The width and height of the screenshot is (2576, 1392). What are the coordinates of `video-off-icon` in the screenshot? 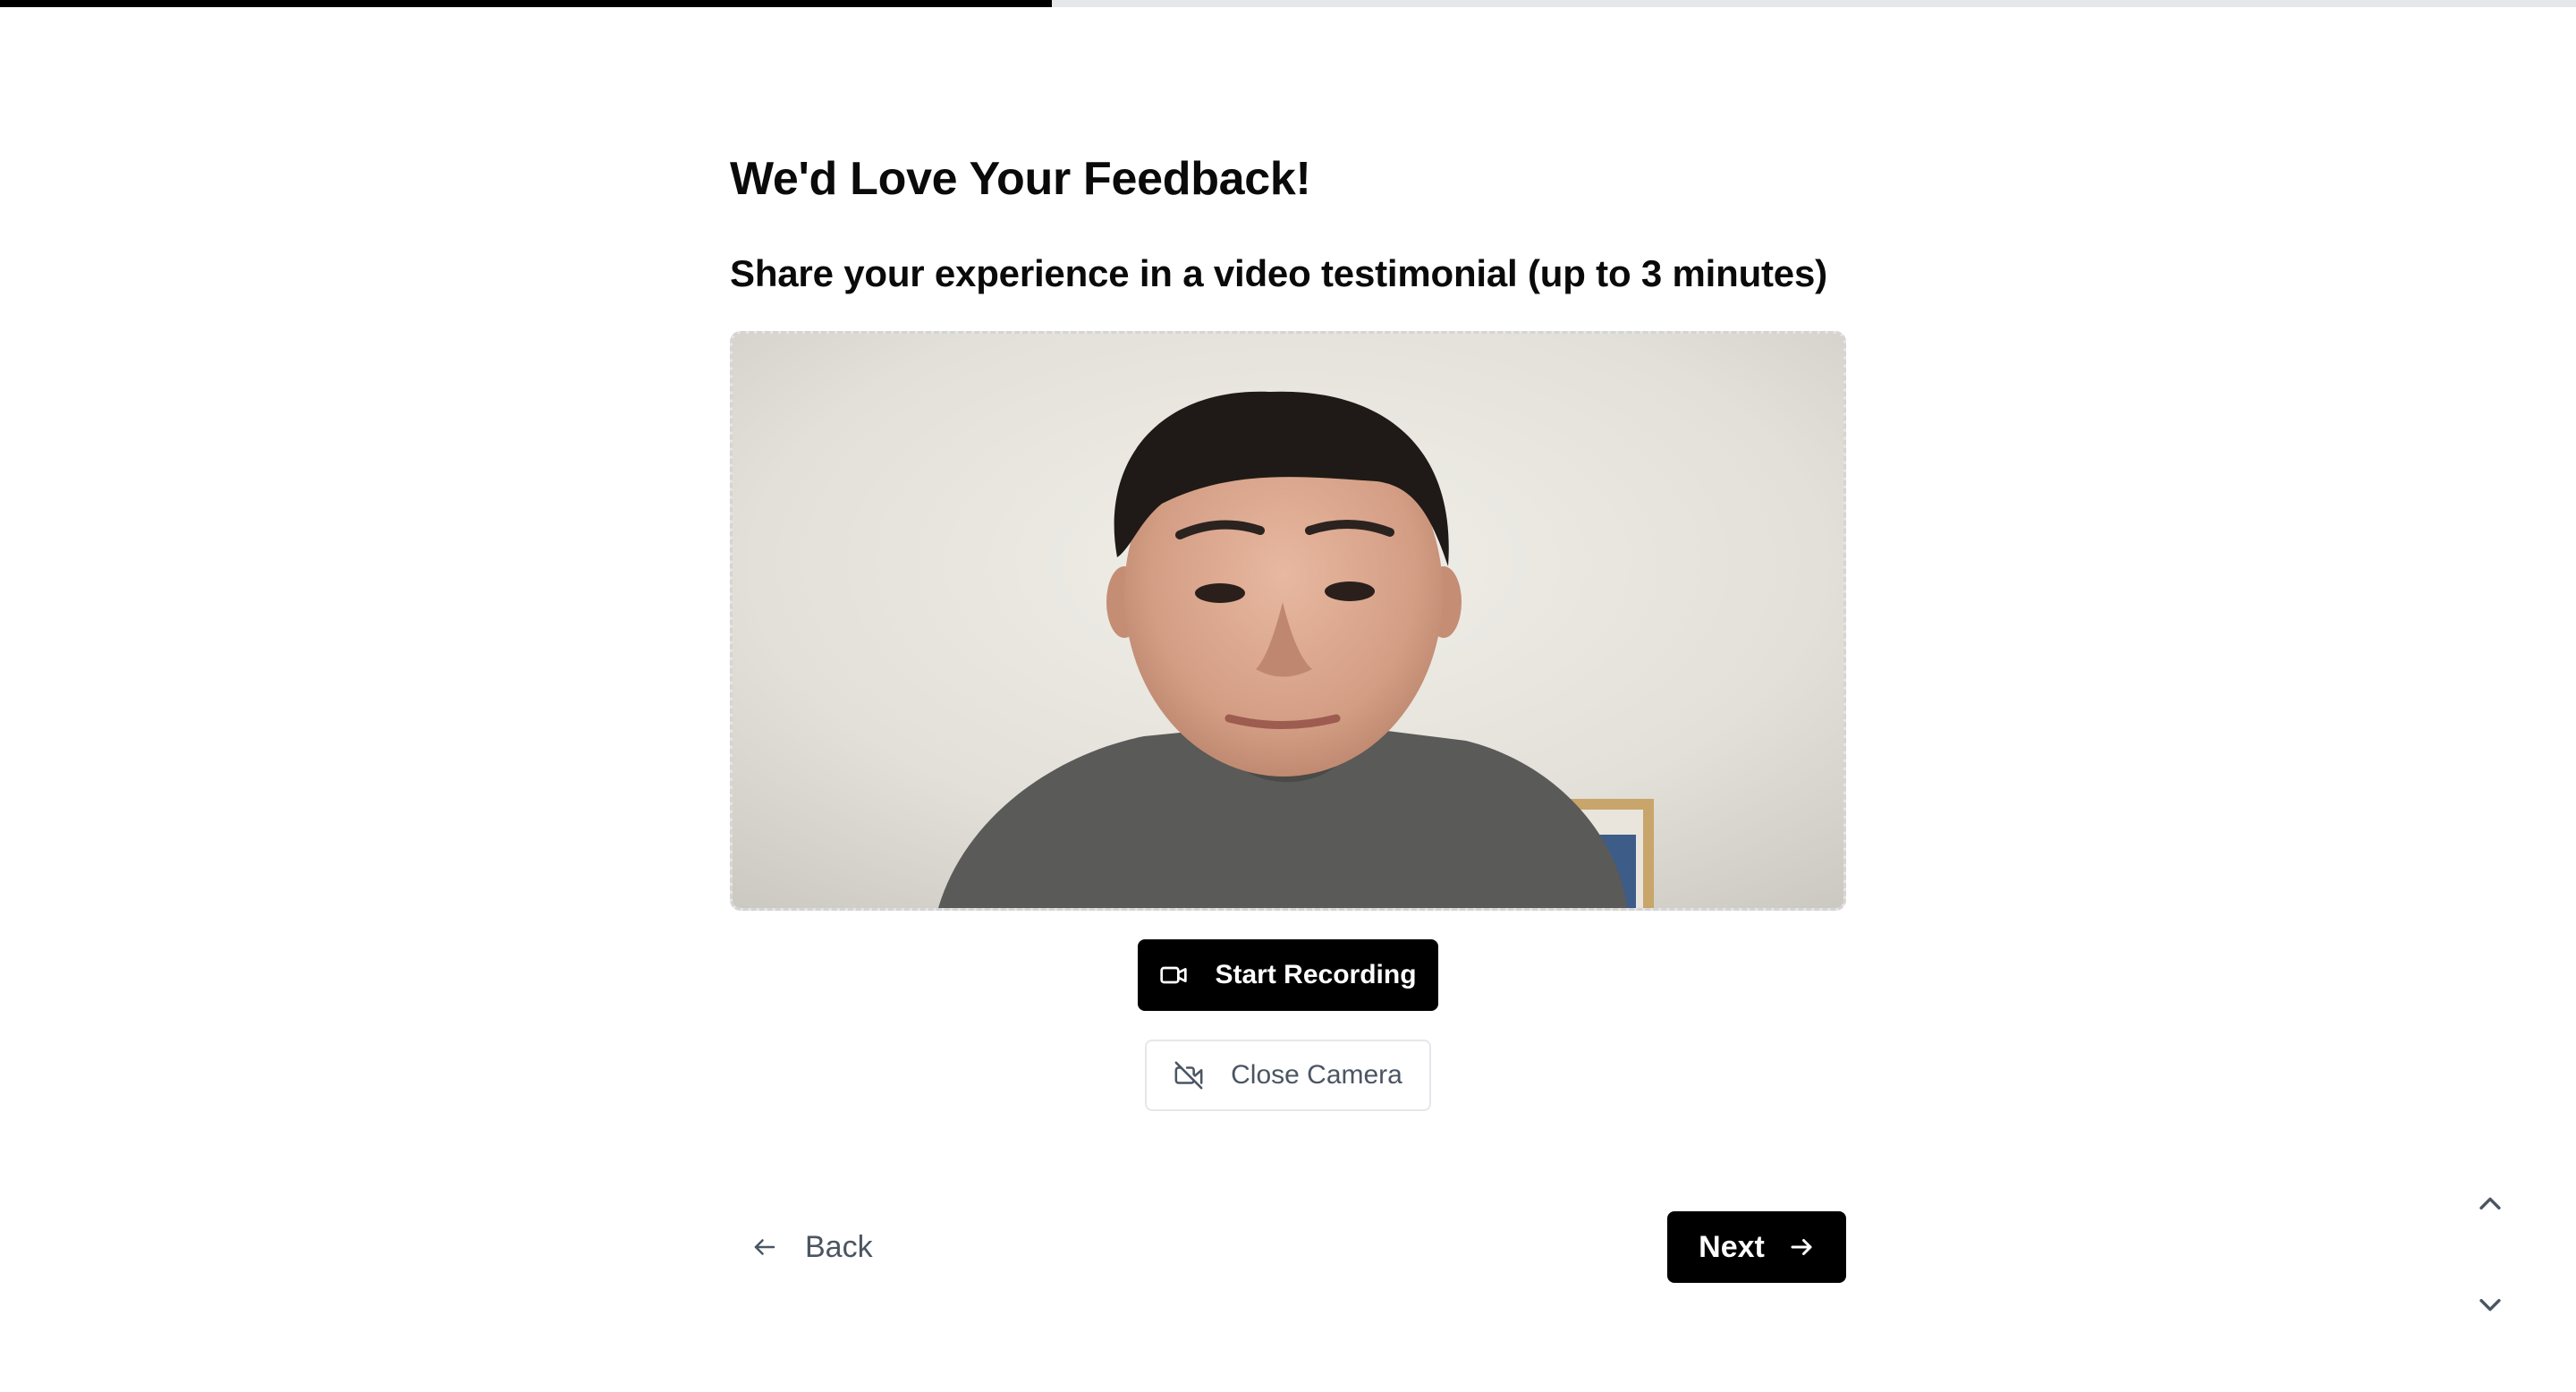 It's located at (1189, 1075).